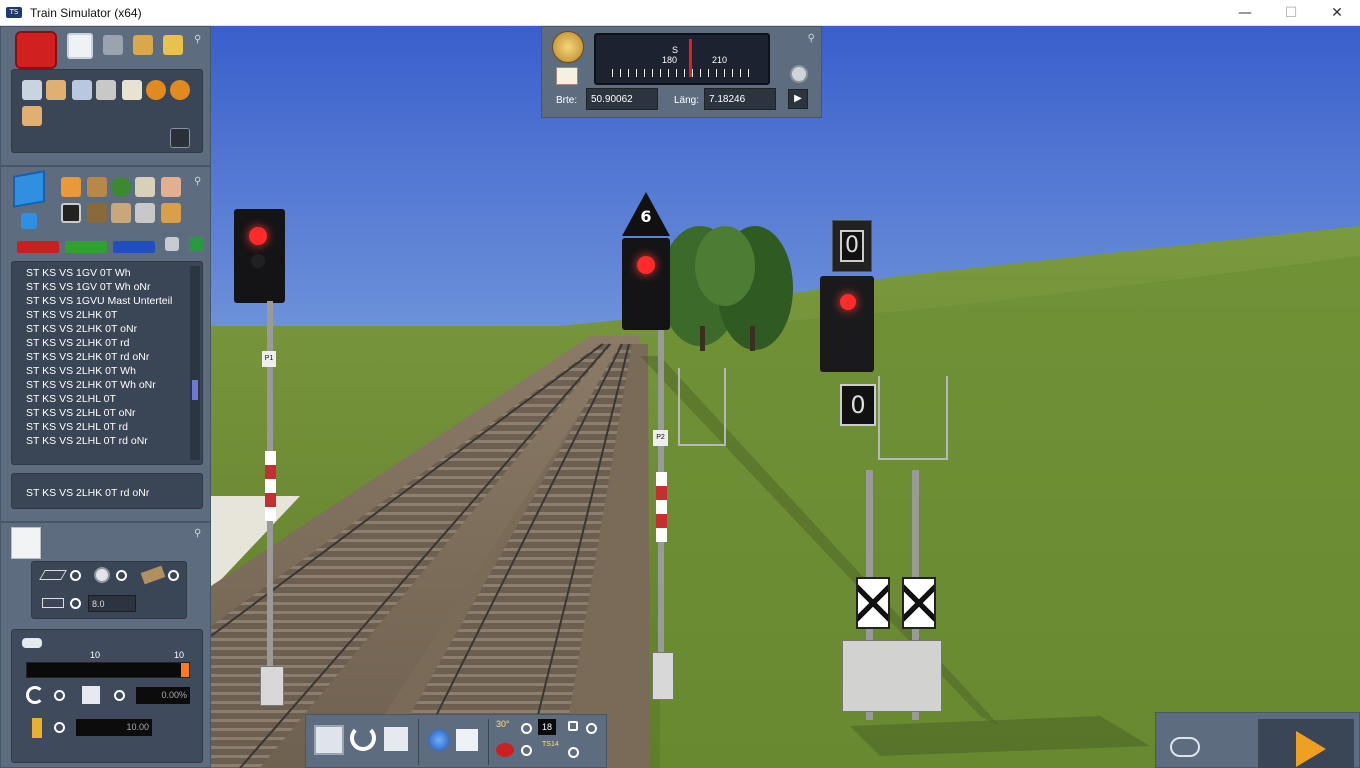  What do you see at coordinates (1337, 13) in the screenshot?
I see `close-button: ✕` at bounding box center [1337, 13].